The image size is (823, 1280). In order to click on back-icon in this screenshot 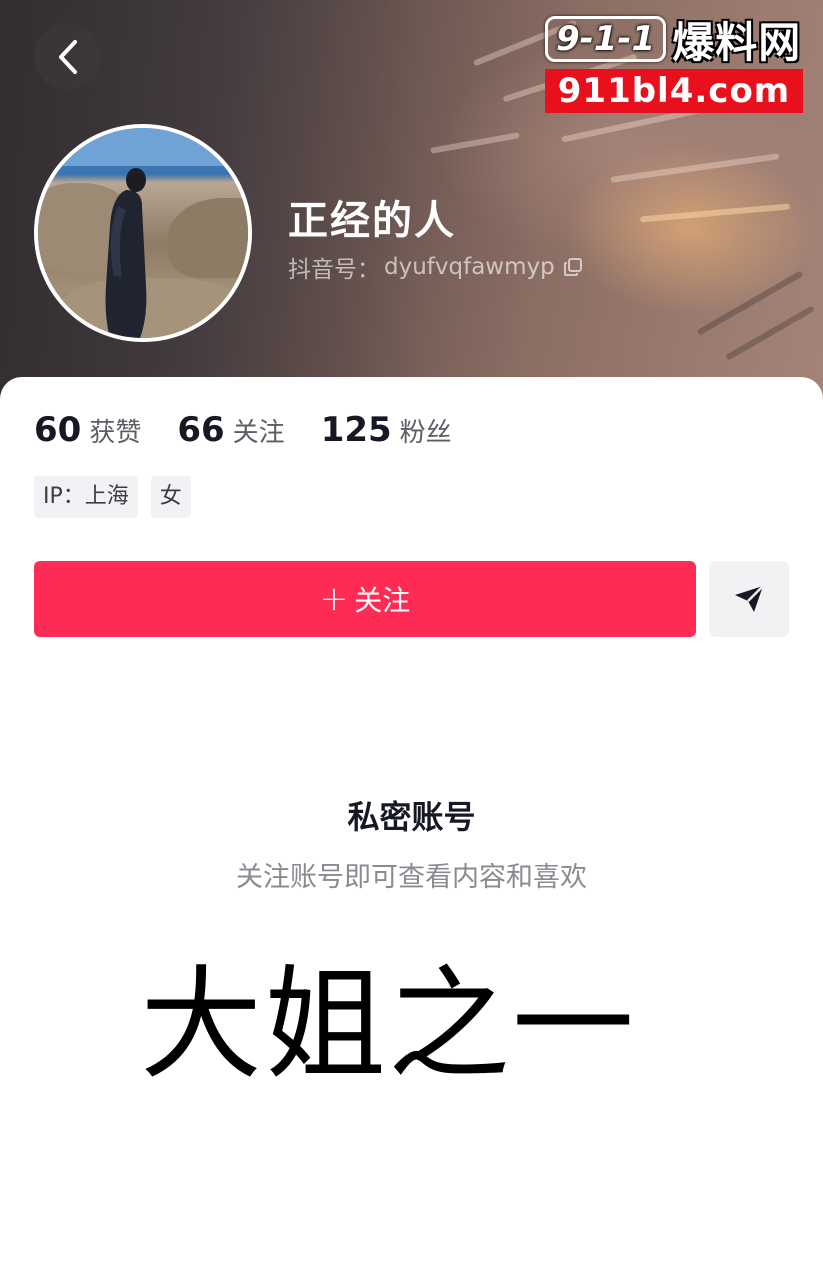, I will do `click(67, 56)`.